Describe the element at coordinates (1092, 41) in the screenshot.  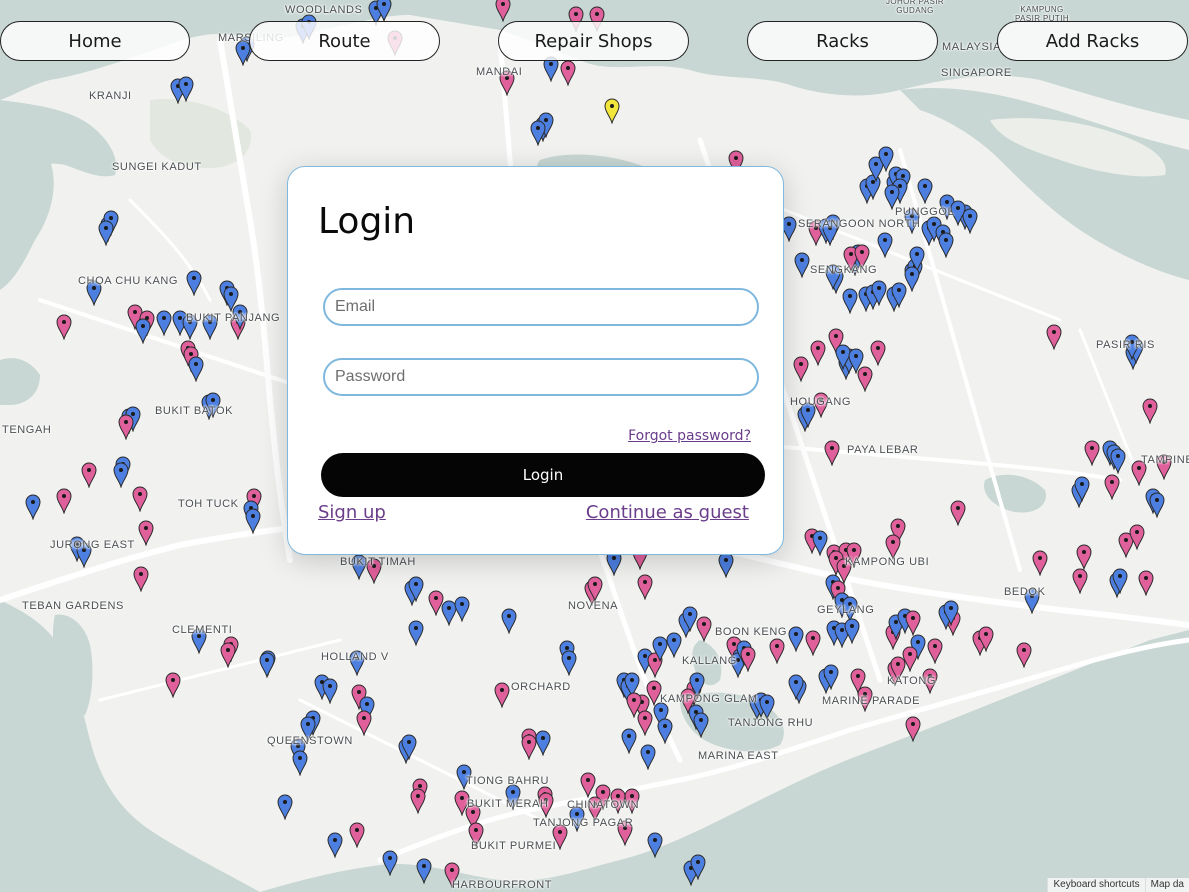
I see `nav-add-racks-button: Add Racks` at that location.